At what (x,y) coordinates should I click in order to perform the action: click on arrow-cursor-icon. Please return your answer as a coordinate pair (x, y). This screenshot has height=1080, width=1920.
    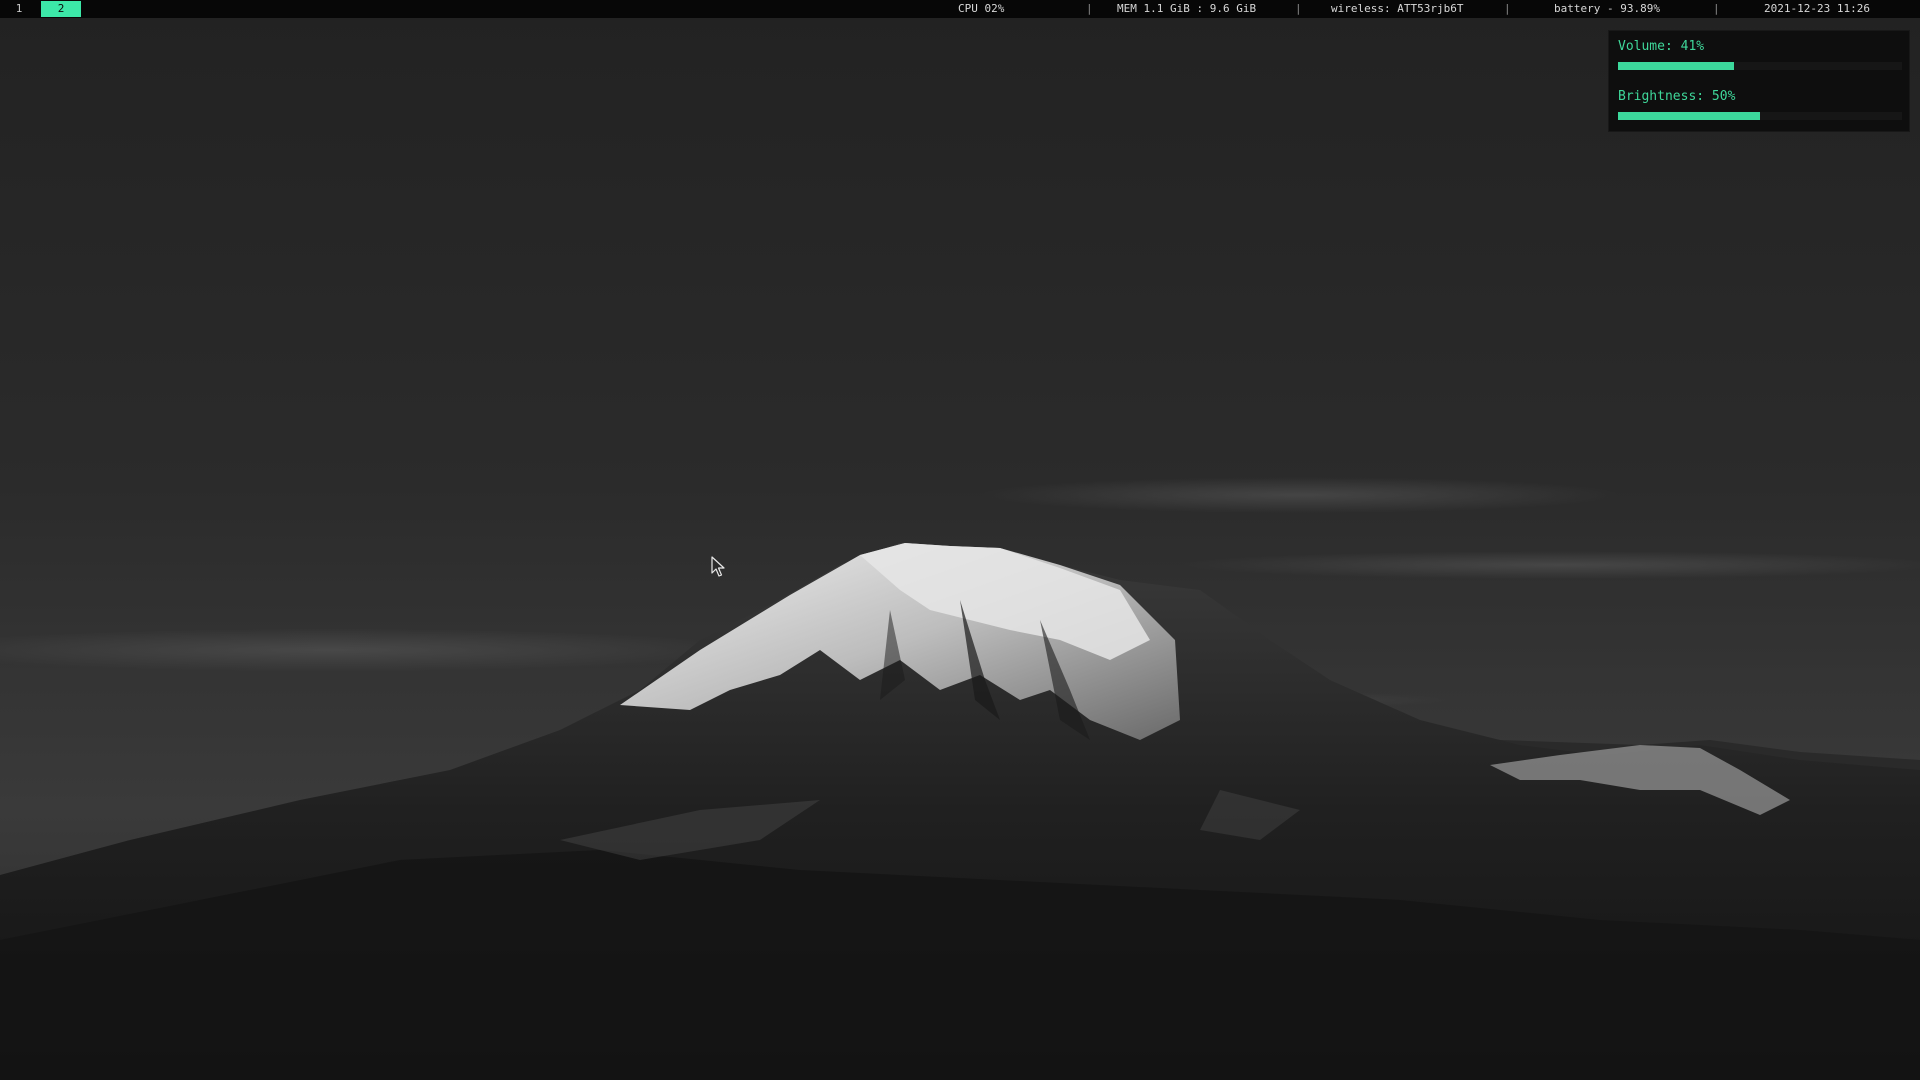
    Looking at the image, I should click on (718, 566).